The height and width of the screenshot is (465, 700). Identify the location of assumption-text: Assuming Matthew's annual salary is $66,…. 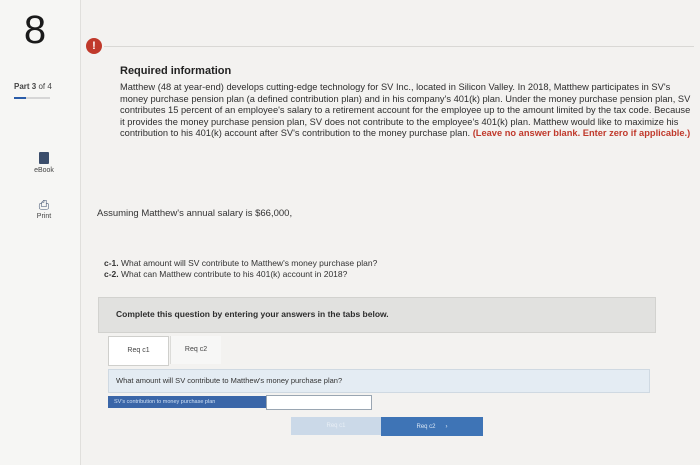
(195, 213).